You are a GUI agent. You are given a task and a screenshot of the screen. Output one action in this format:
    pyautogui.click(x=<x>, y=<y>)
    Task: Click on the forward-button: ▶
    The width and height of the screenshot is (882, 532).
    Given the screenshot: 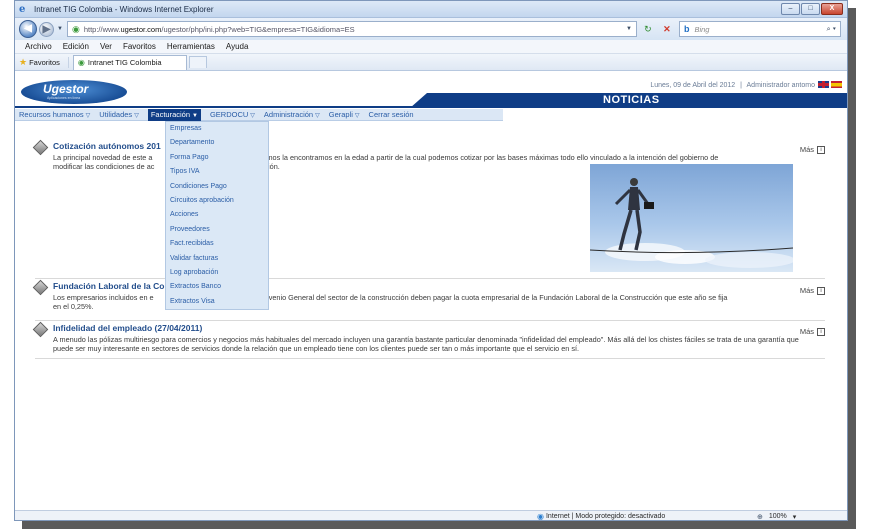 What is the action you would take?
    pyautogui.click(x=46, y=29)
    